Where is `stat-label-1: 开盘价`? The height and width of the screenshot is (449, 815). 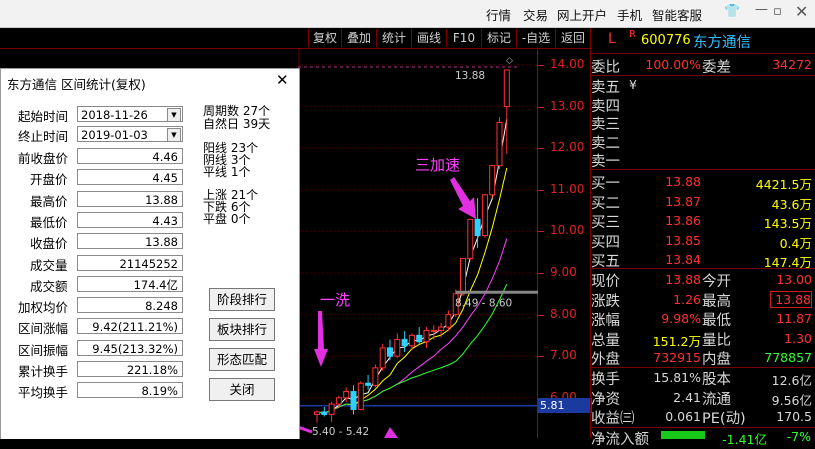 stat-label-1: 开盘价 is located at coordinates (49, 180).